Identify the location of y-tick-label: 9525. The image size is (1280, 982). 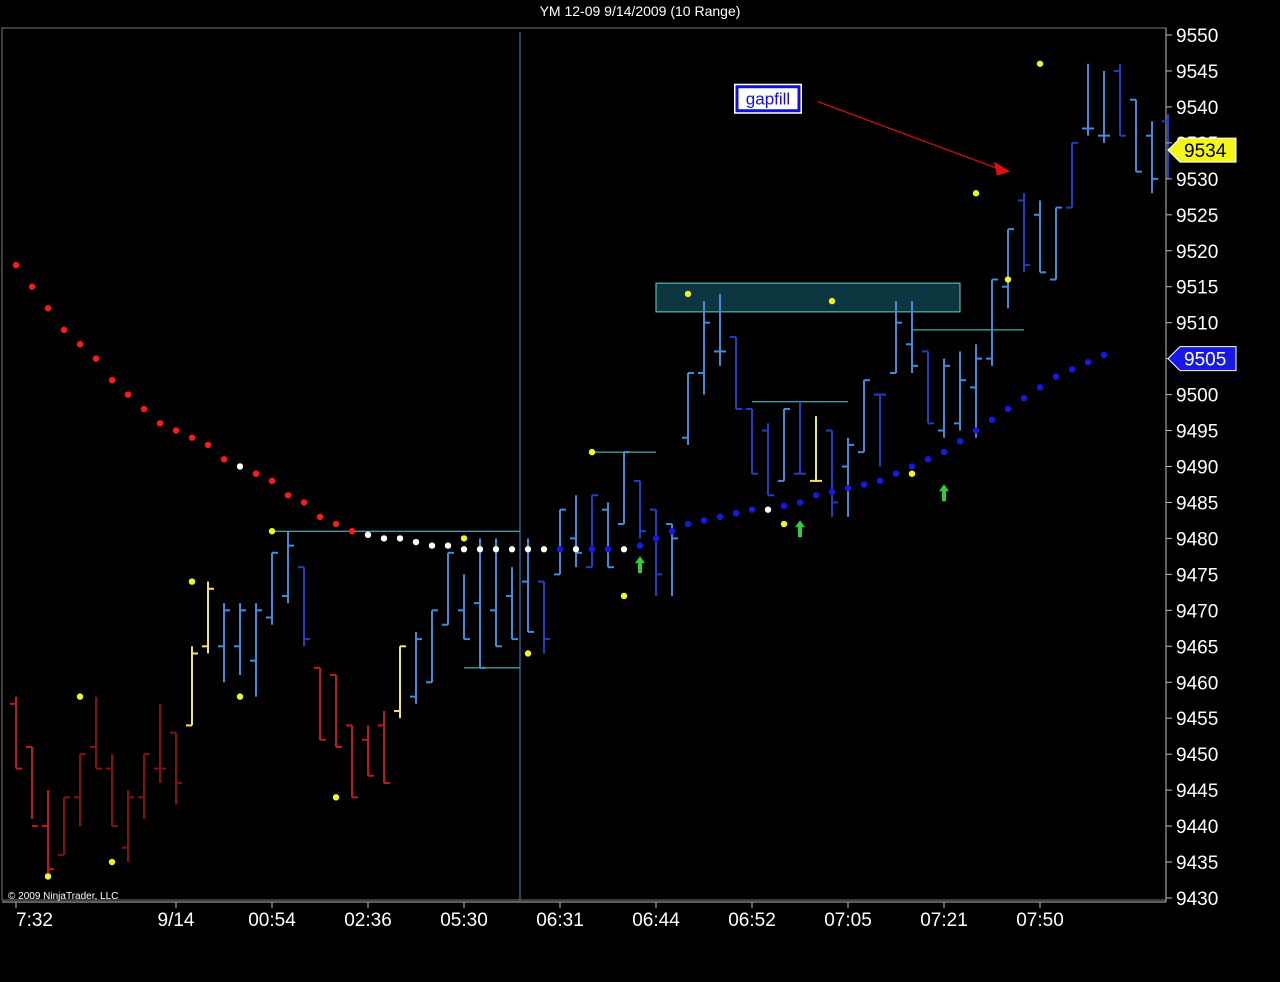
(1197, 216).